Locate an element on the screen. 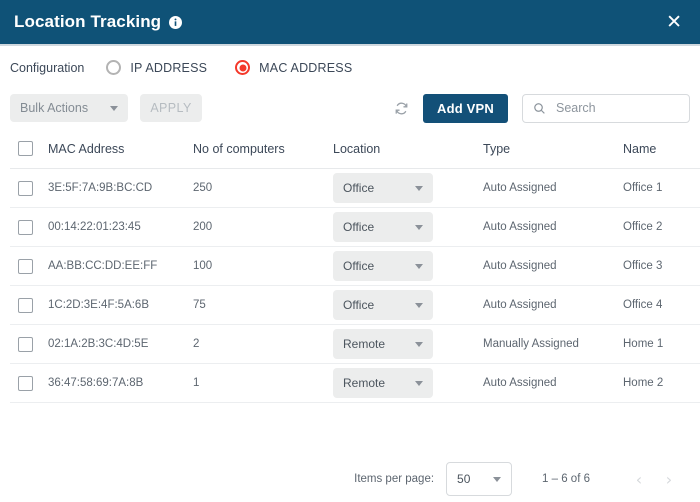 The height and width of the screenshot is (502, 700). refresh-icon is located at coordinates (401, 108).